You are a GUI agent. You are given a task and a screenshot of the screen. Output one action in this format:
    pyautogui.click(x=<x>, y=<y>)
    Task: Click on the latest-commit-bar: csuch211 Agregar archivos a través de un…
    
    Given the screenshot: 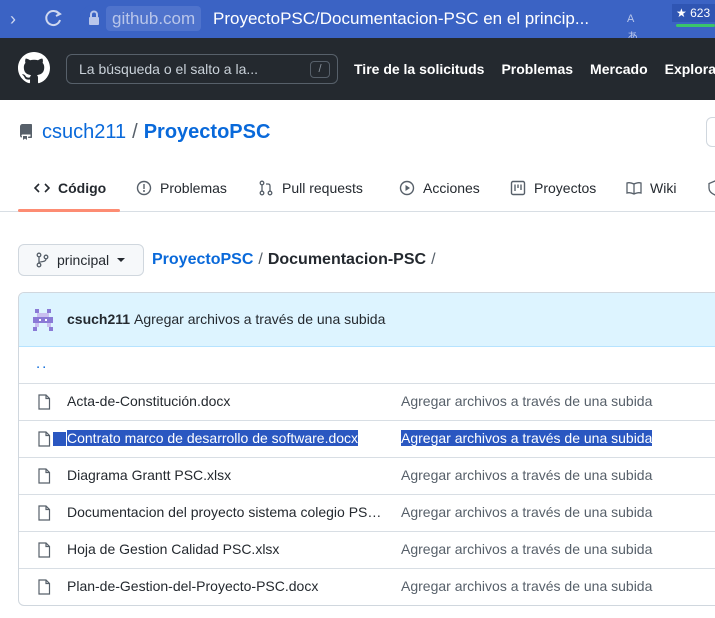 What is the action you would take?
    pyautogui.click(x=367, y=320)
    